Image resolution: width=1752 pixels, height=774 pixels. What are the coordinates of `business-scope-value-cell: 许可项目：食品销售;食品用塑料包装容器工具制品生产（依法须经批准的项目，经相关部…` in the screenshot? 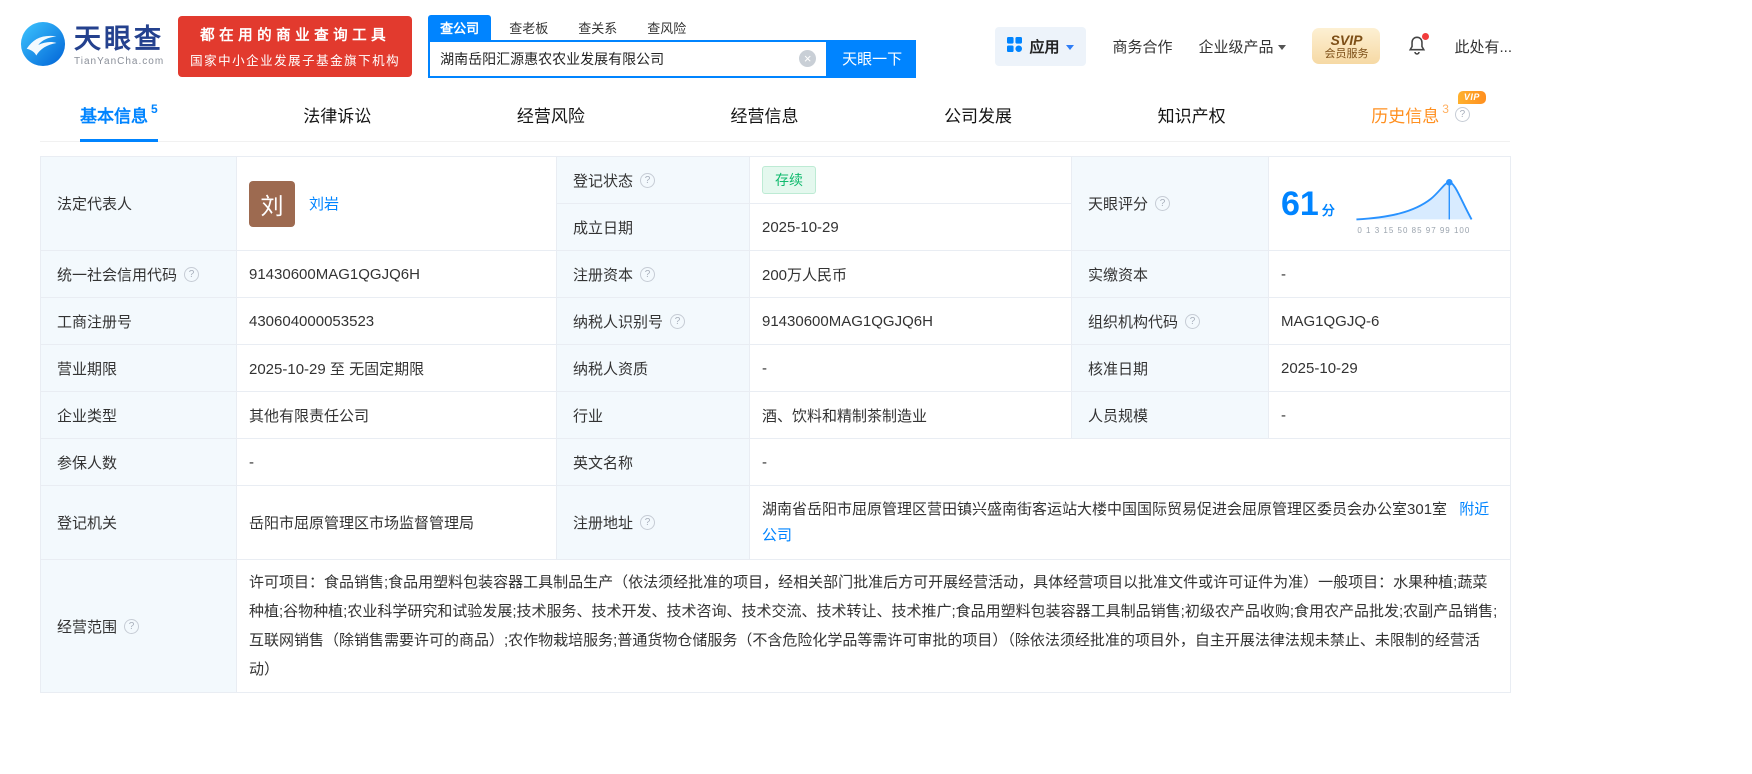 It's located at (873, 626).